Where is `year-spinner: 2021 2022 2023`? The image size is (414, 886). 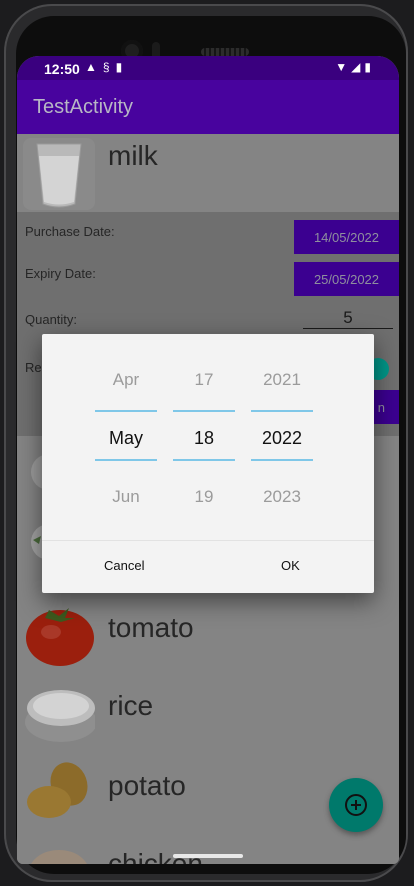 year-spinner: 2021 2022 2023 is located at coordinates (282, 434).